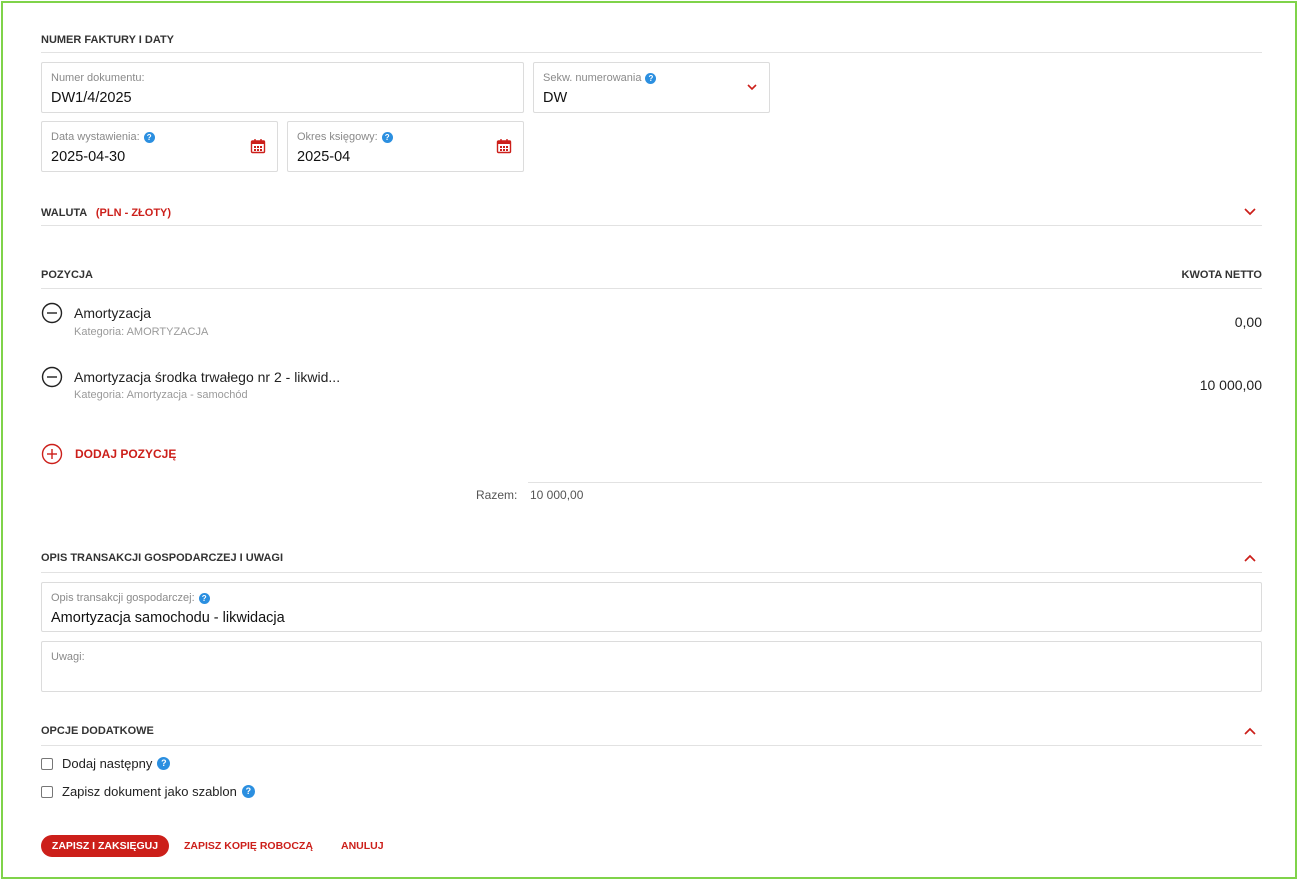  I want to click on numbering-sequence-label: Sekw. numerowania, so click(592, 78).